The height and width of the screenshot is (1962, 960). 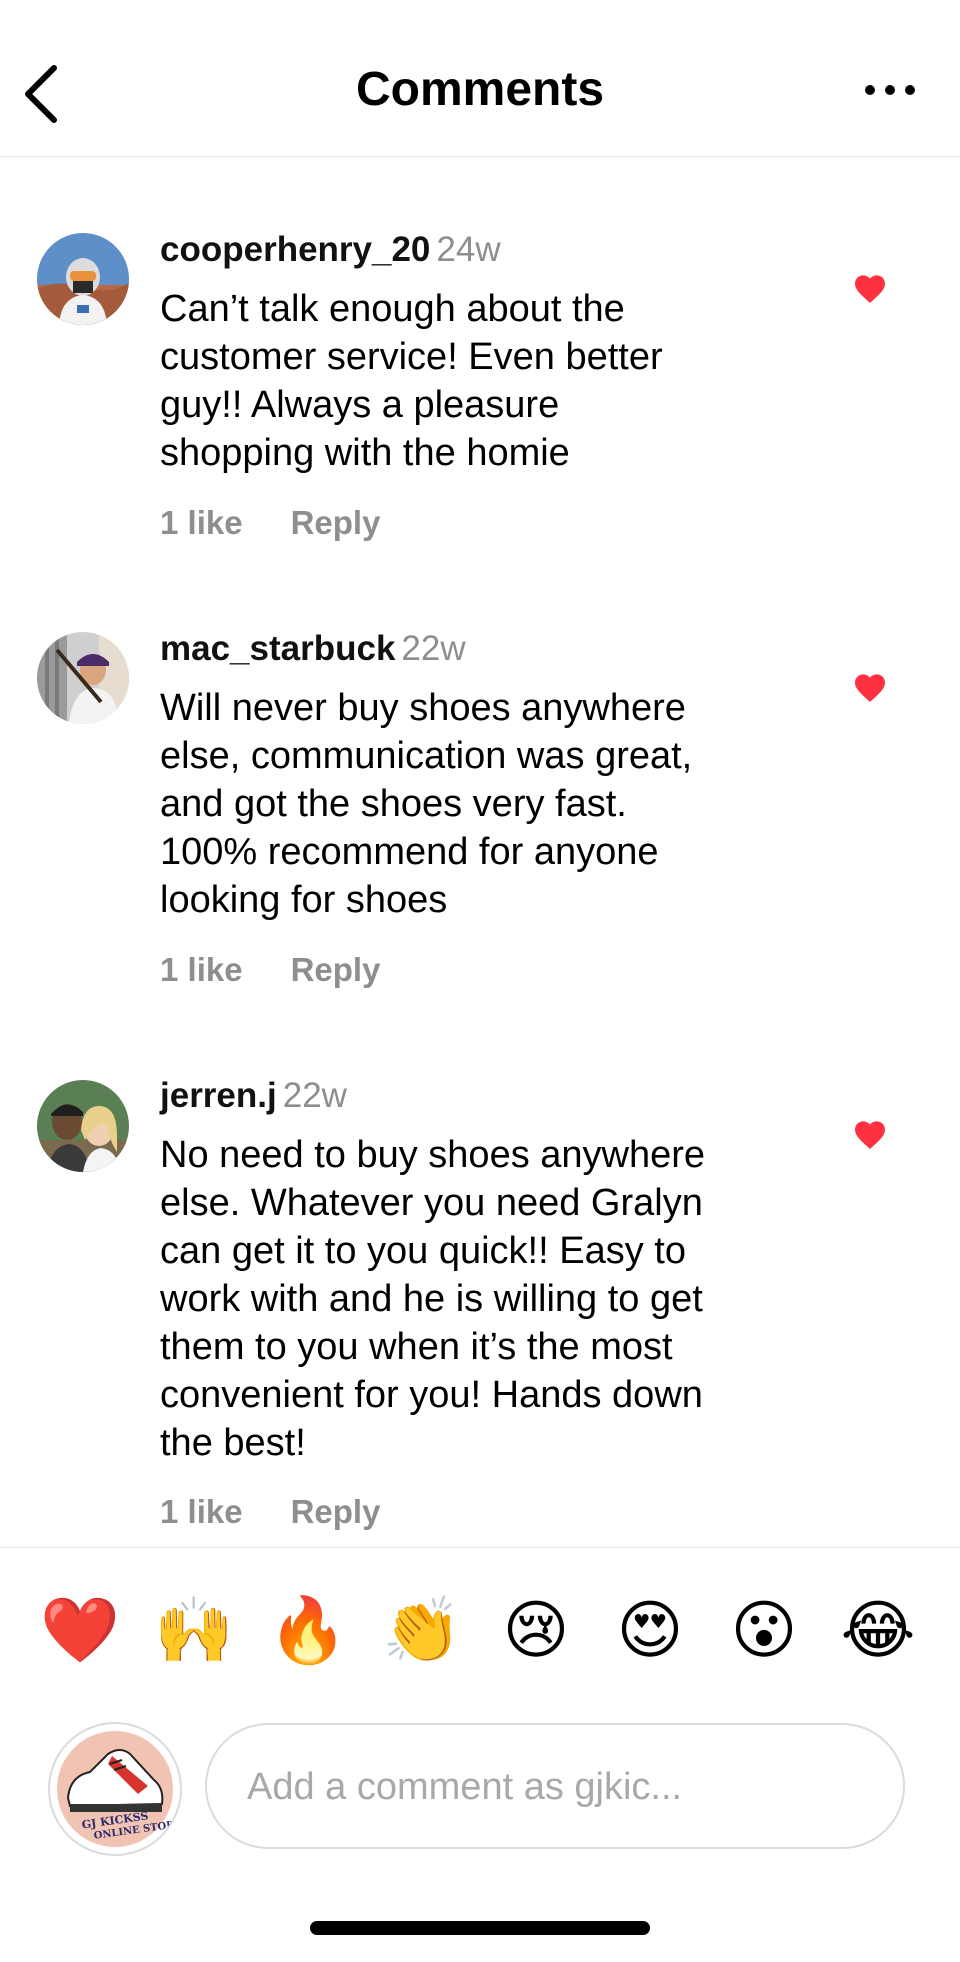 I want to click on username: cooperhenry_20, so click(x=295, y=249).